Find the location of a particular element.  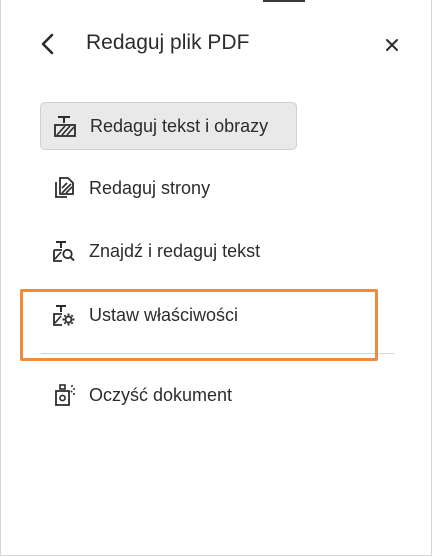

redact-pages-icon is located at coordinates (64, 188).